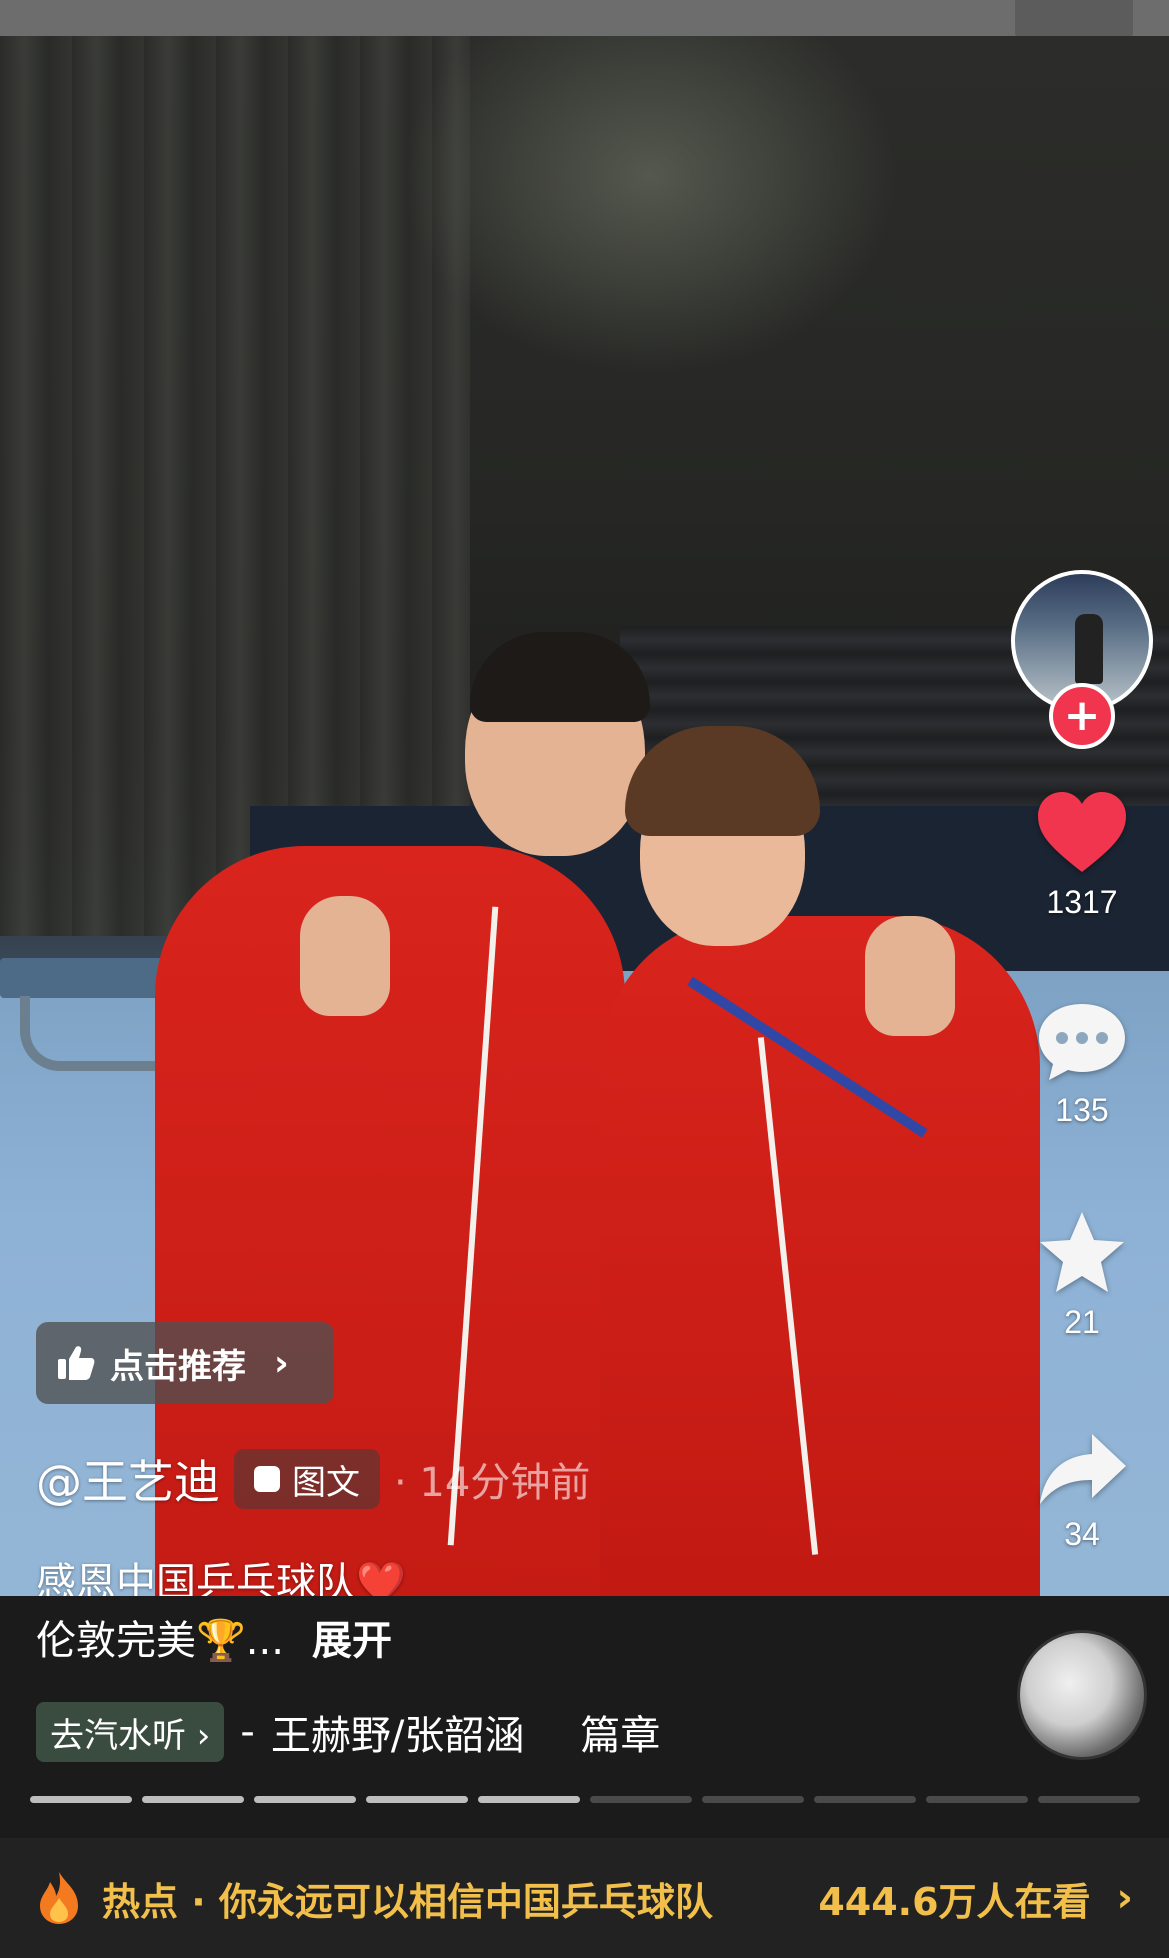 This screenshot has width=1169, height=1958. What do you see at coordinates (1082, 1534) in the screenshot?
I see `share-count: 34` at bounding box center [1082, 1534].